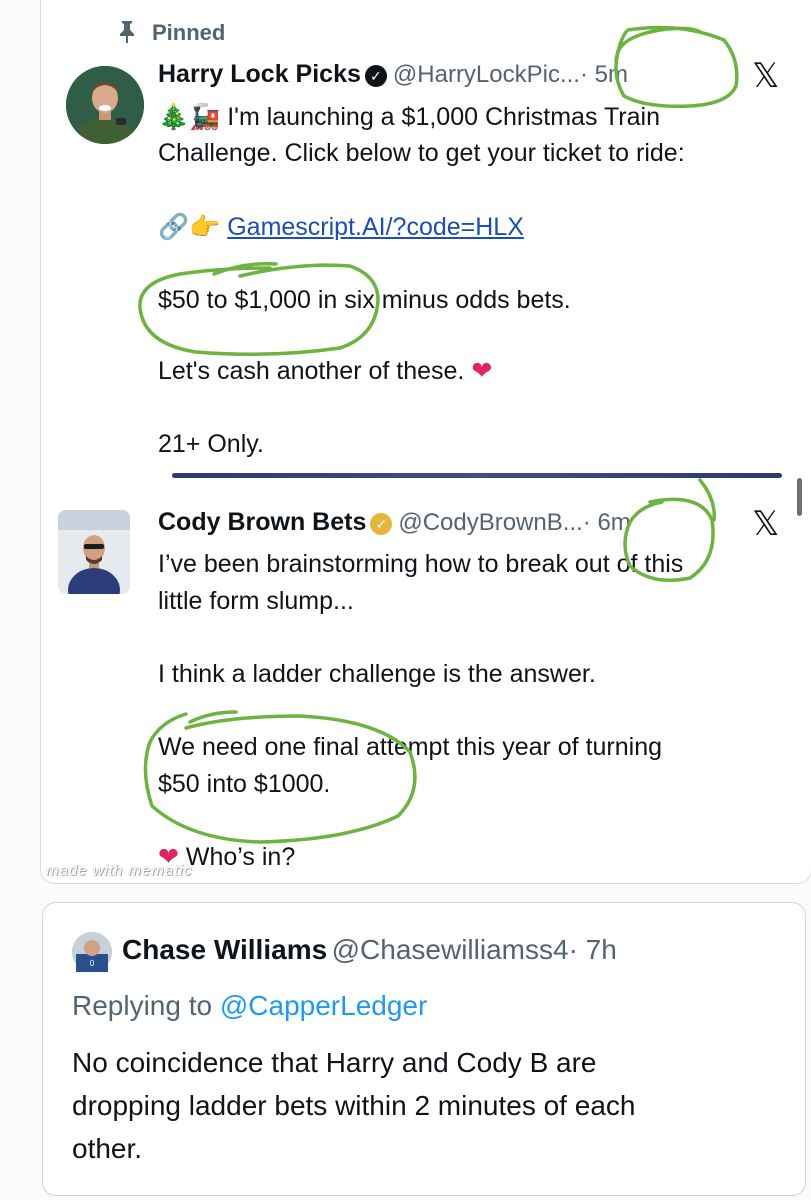 The image size is (811, 1200). What do you see at coordinates (92, 952) in the screenshot?
I see `avatar-chase: 0` at bounding box center [92, 952].